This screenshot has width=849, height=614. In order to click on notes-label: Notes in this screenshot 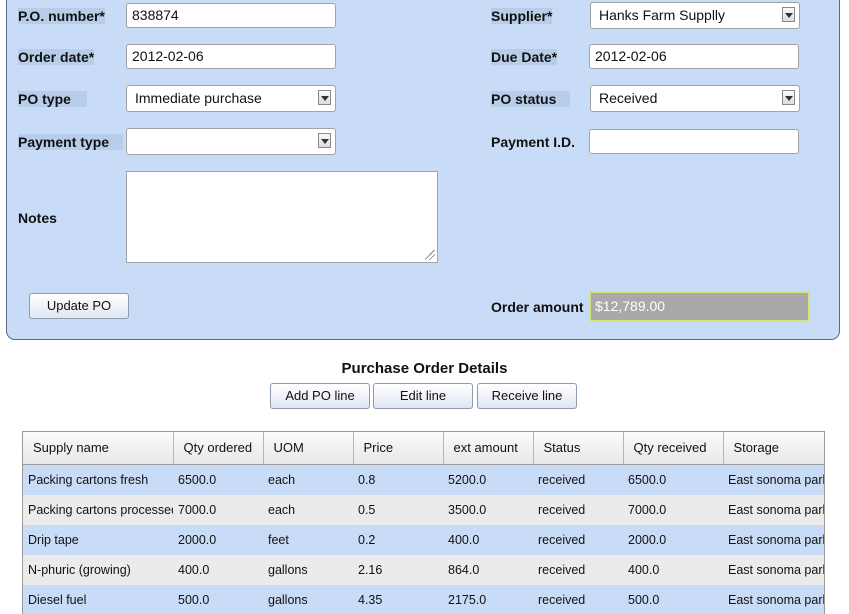, I will do `click(37, 218)`.